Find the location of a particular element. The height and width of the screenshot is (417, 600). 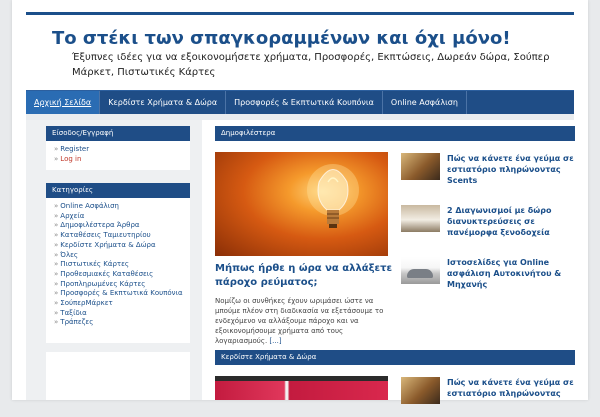

category-link: » Προθεσμιακές Καταθέσεις is located at coordinates (122, 275).